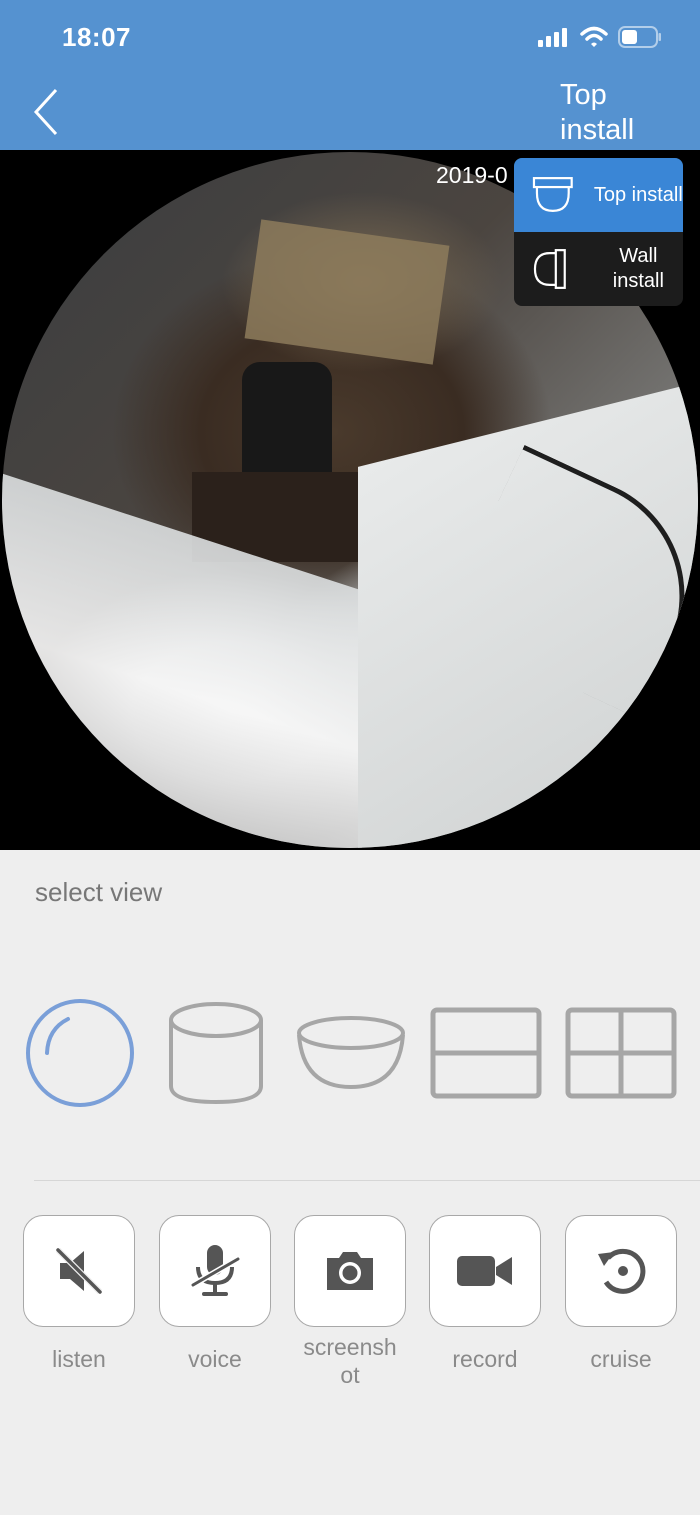  Describe the element at coordinates (350, 75) in the screenshot. I see `top-bar: 18:07 Top install` at that location.